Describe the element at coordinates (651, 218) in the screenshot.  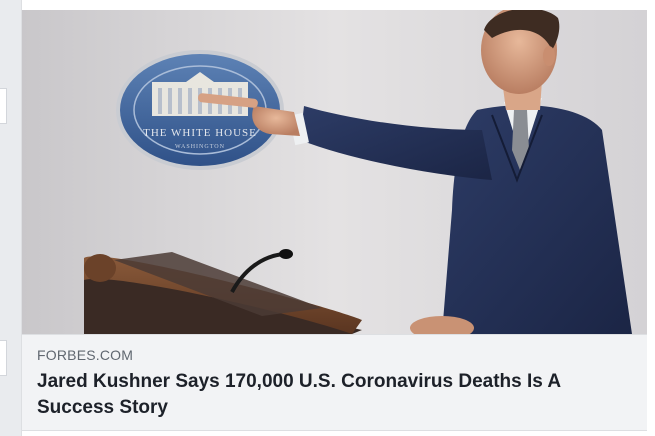
I see `card-right-edge` at that location.